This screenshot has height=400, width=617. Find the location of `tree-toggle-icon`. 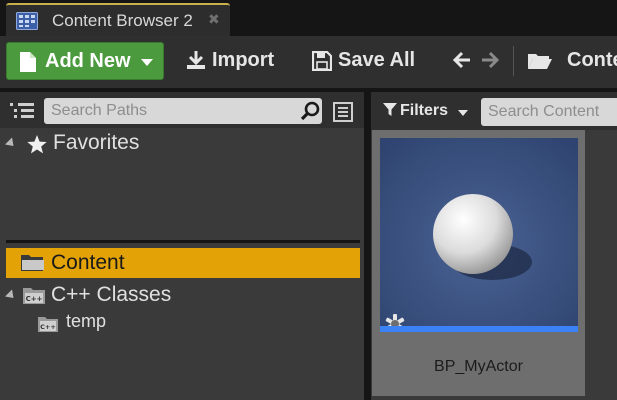

tree-toggle-icon is located at coordinates (22, 113).